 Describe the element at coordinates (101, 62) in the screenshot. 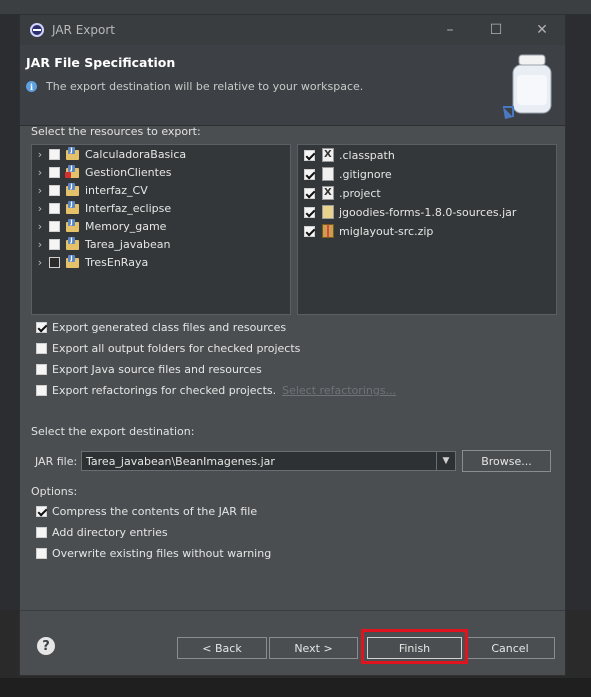

I see `page-title: JAR File Specification` at that location.